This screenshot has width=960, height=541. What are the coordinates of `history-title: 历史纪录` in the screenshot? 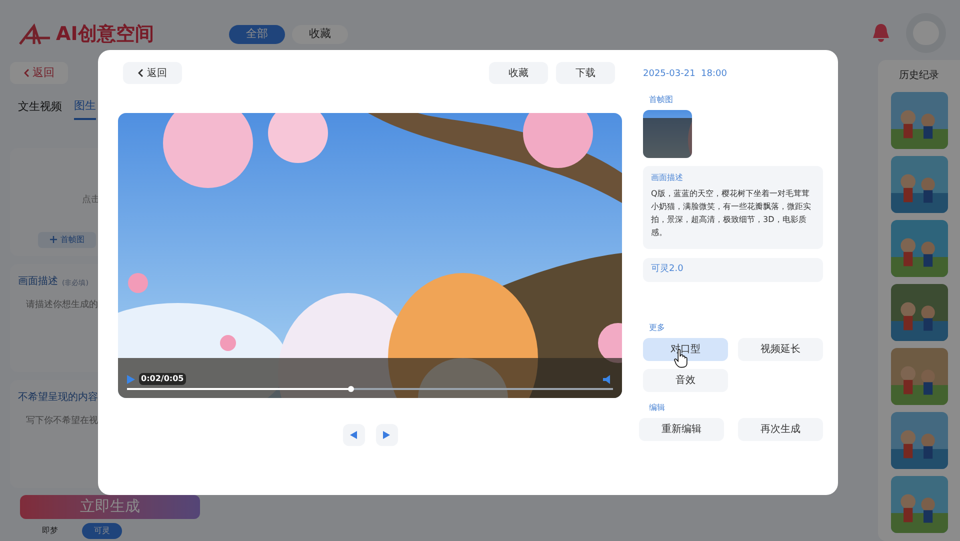 It's located at (919, 75).